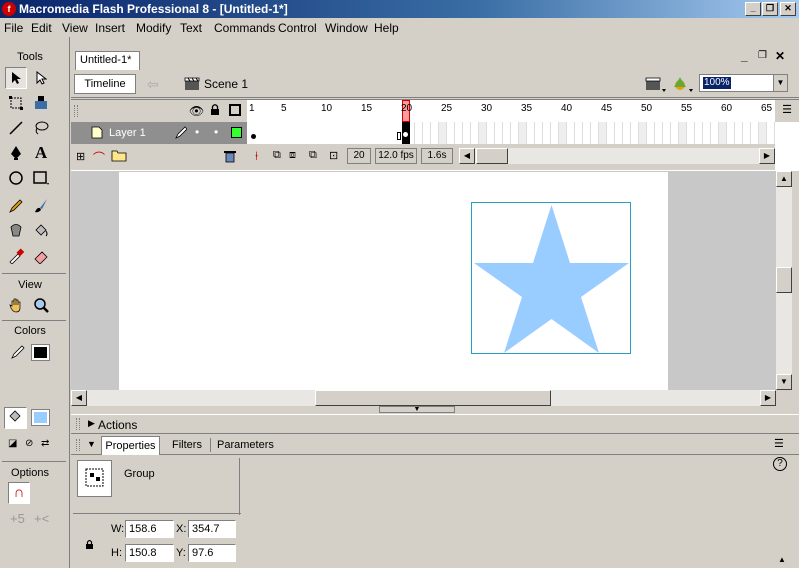 This screenshot has height=568, width=799. Describe the element at coordinates (788, 9) in the screenshot. I see `close-button: ✕` at that location.